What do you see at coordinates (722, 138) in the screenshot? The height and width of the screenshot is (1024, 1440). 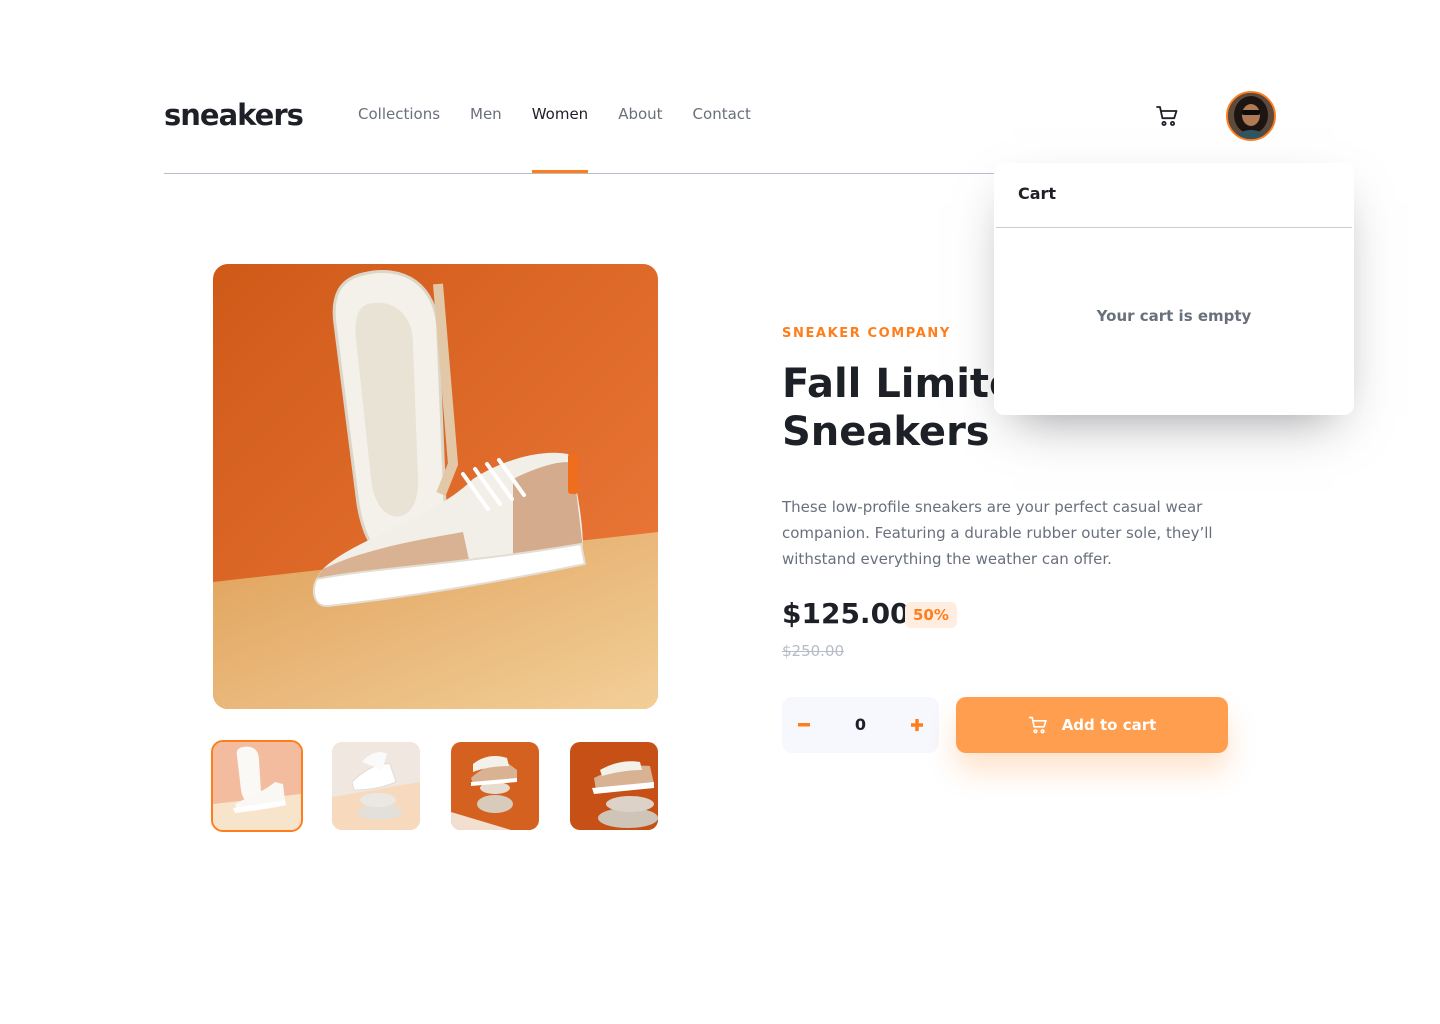 I see `nav-item-contact: Contact` at bounding box center [722, 138].